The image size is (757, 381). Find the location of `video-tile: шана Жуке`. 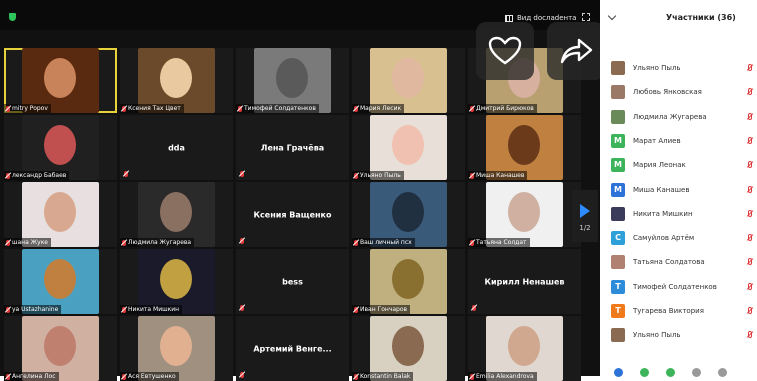

video-tile: шана Жуке is located at coordinates (60, 214).